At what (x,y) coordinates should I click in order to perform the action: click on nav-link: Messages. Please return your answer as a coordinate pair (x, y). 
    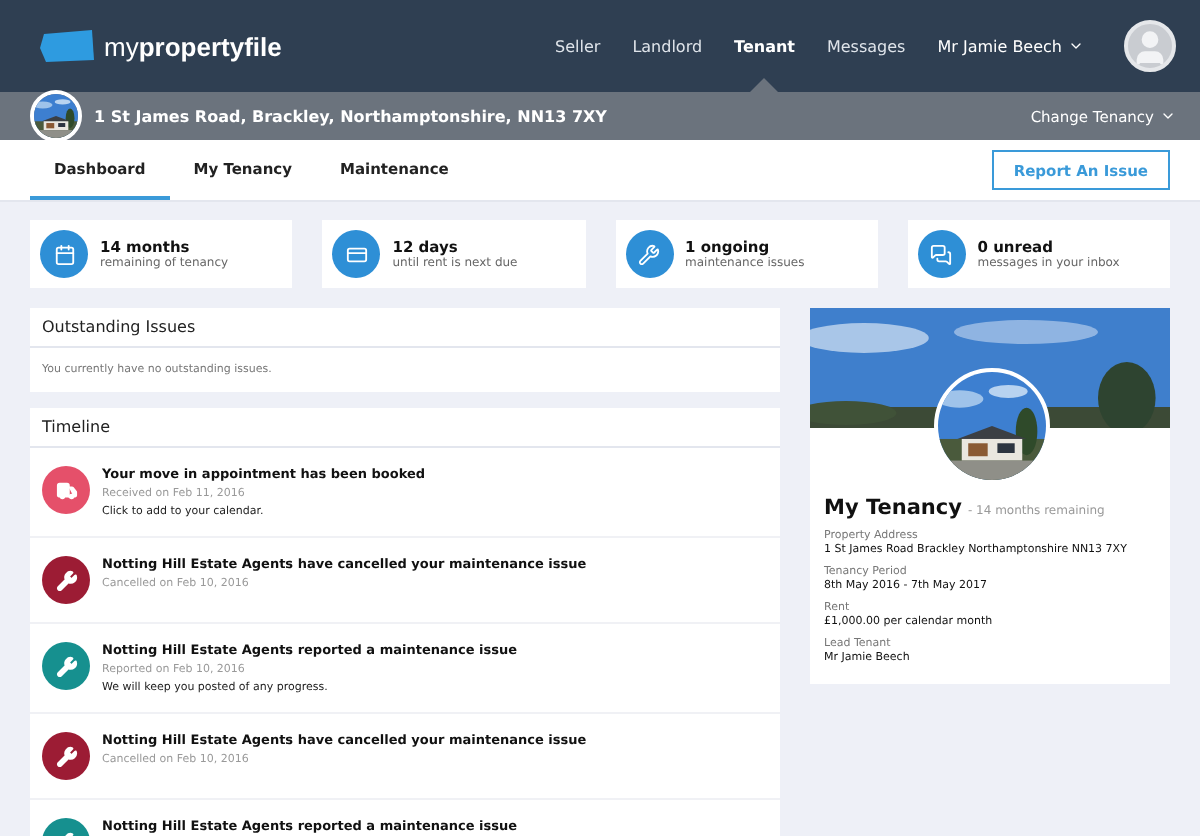
    Looking at the image, I should click on (866, 46).